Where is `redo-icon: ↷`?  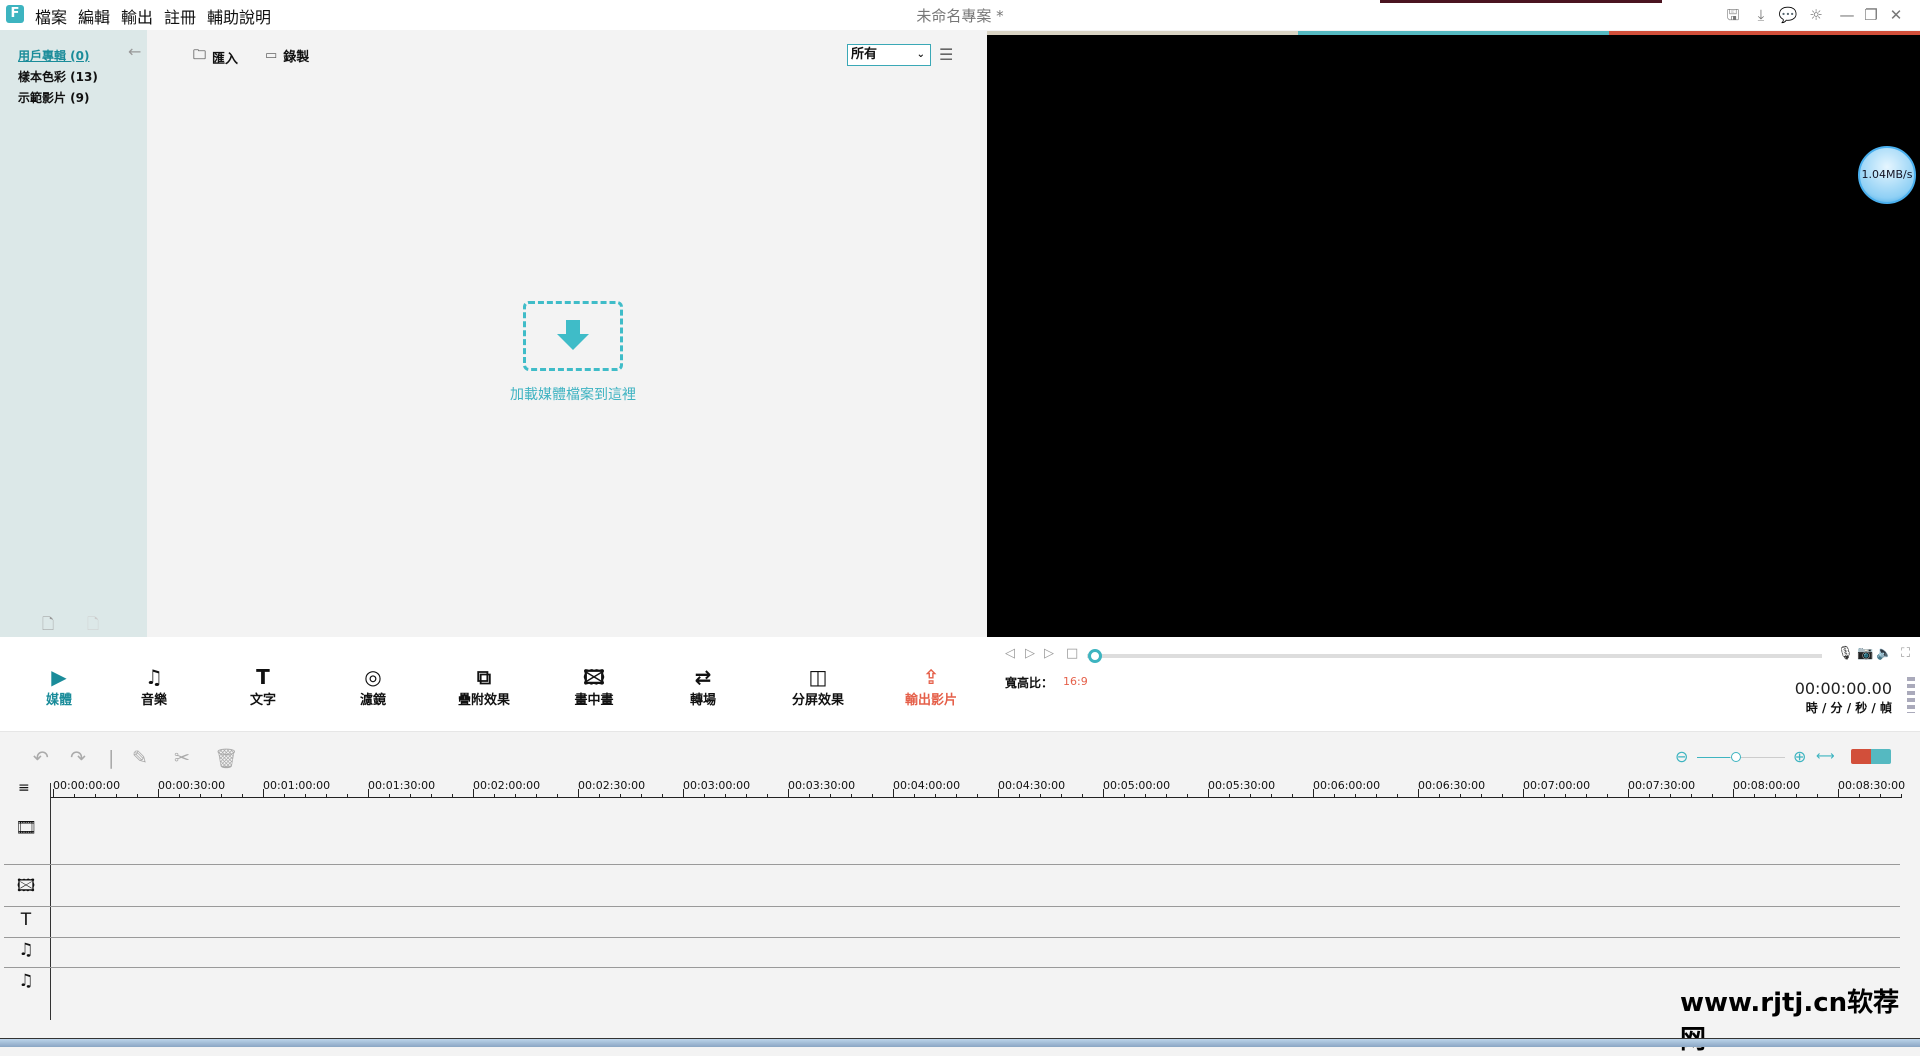 redo-icon: ↷ is located at coordinates (78, 758).